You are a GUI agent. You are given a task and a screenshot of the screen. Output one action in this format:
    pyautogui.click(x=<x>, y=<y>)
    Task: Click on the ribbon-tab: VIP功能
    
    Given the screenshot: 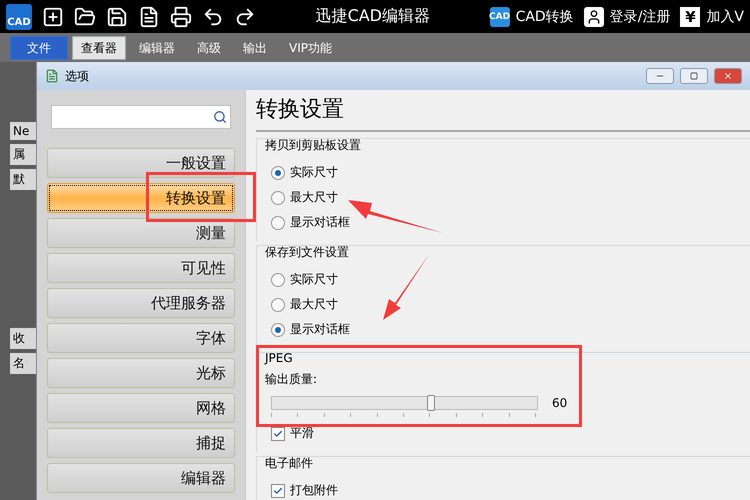 What is the action you would take?
    pyautogui.click(x=310, y=48)
    